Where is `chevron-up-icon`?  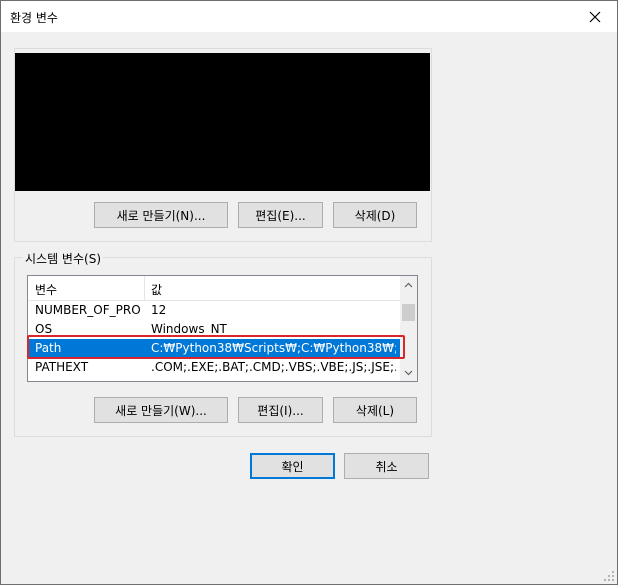
chevron-up-icon is located at coordinates (408, 284).